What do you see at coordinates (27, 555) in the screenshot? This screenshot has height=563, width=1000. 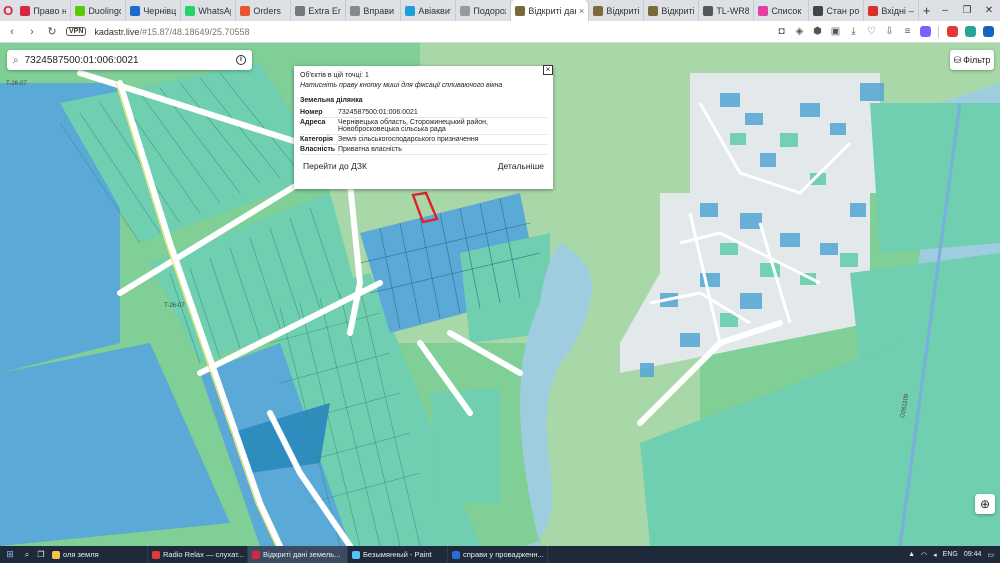 I see `search-taskbar-icon: ⌕` at bounding box center [27, 555].